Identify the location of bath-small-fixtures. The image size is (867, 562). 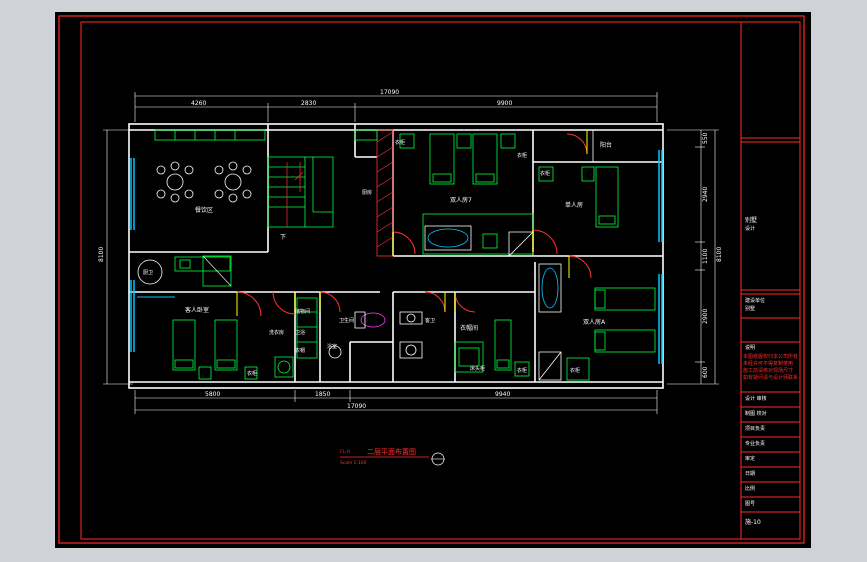
(411, 335).